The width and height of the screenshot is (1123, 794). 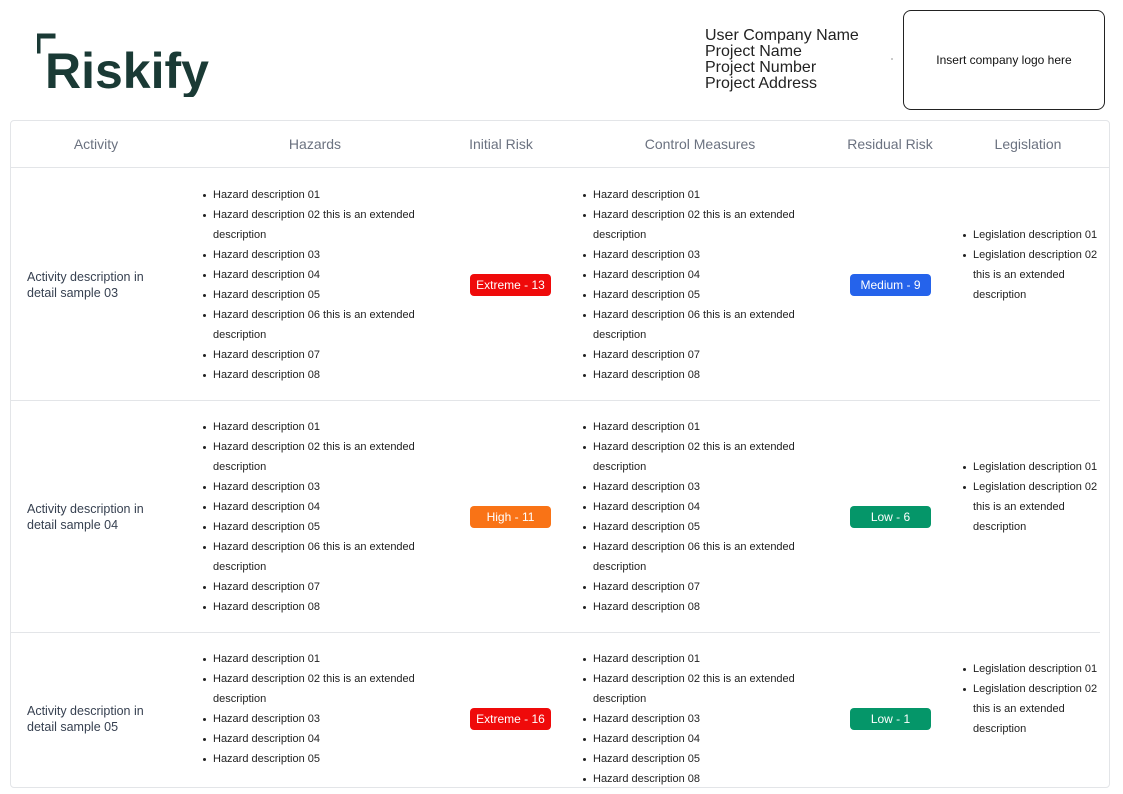 What do you see at coordinates (890, 719) in the screenshot?
I see `residual-risk-badge: Low - 1` at bounding box center [890, 719].